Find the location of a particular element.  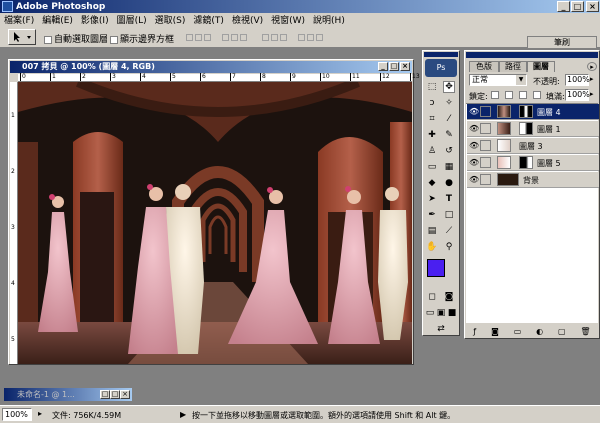

magic-wand-tool-icon: ✧ is located at coordinates (449, 103).